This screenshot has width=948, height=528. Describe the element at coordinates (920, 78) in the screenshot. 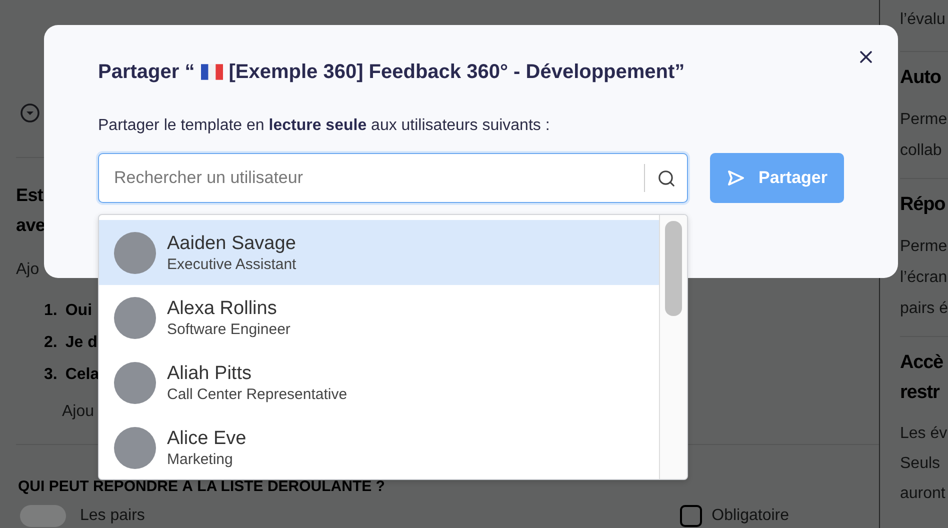

I see `sidebar-heading: Auto` at that location.